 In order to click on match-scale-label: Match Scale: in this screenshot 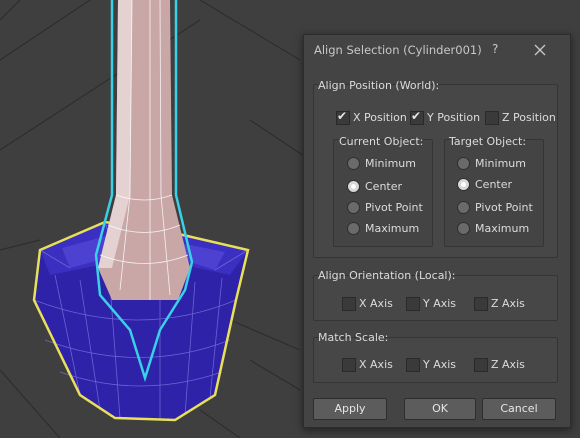, I will do `click(353, 337)`.